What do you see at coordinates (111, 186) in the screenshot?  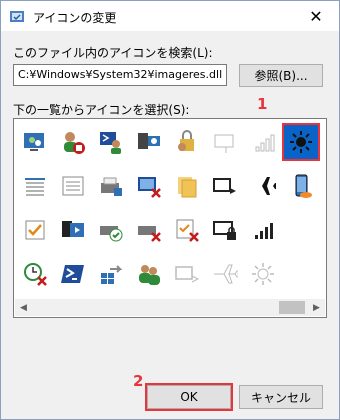 I see `printer-network-icon` at bounding box center [111, 186].